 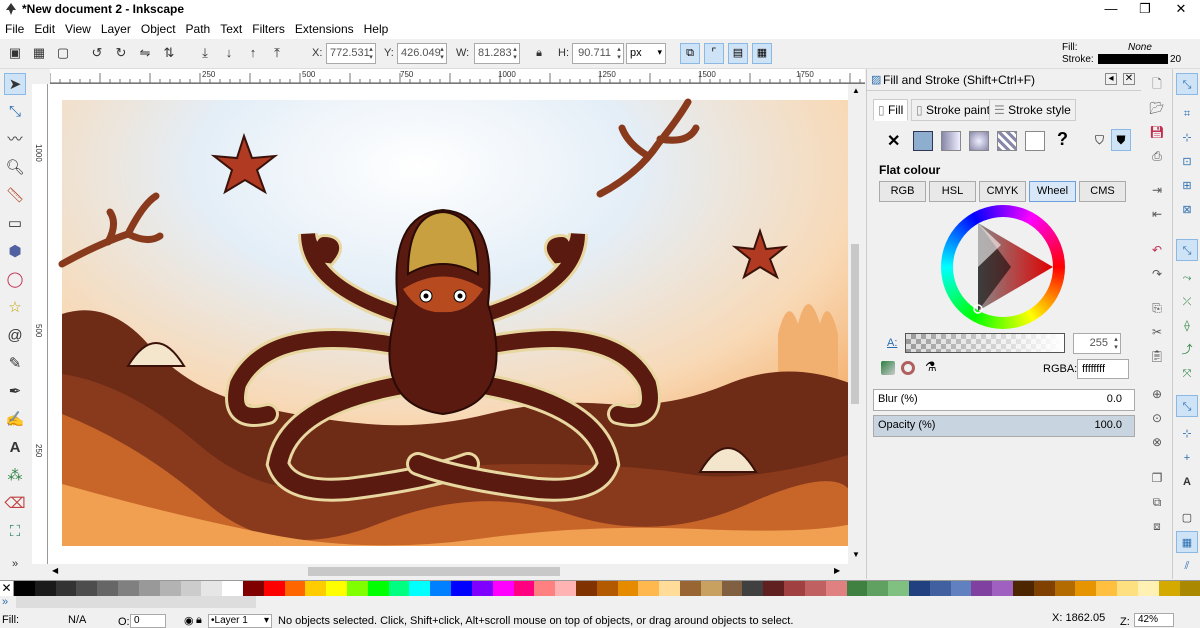 I want to click on menu-layer: Layer, so click(x=116, y=29).